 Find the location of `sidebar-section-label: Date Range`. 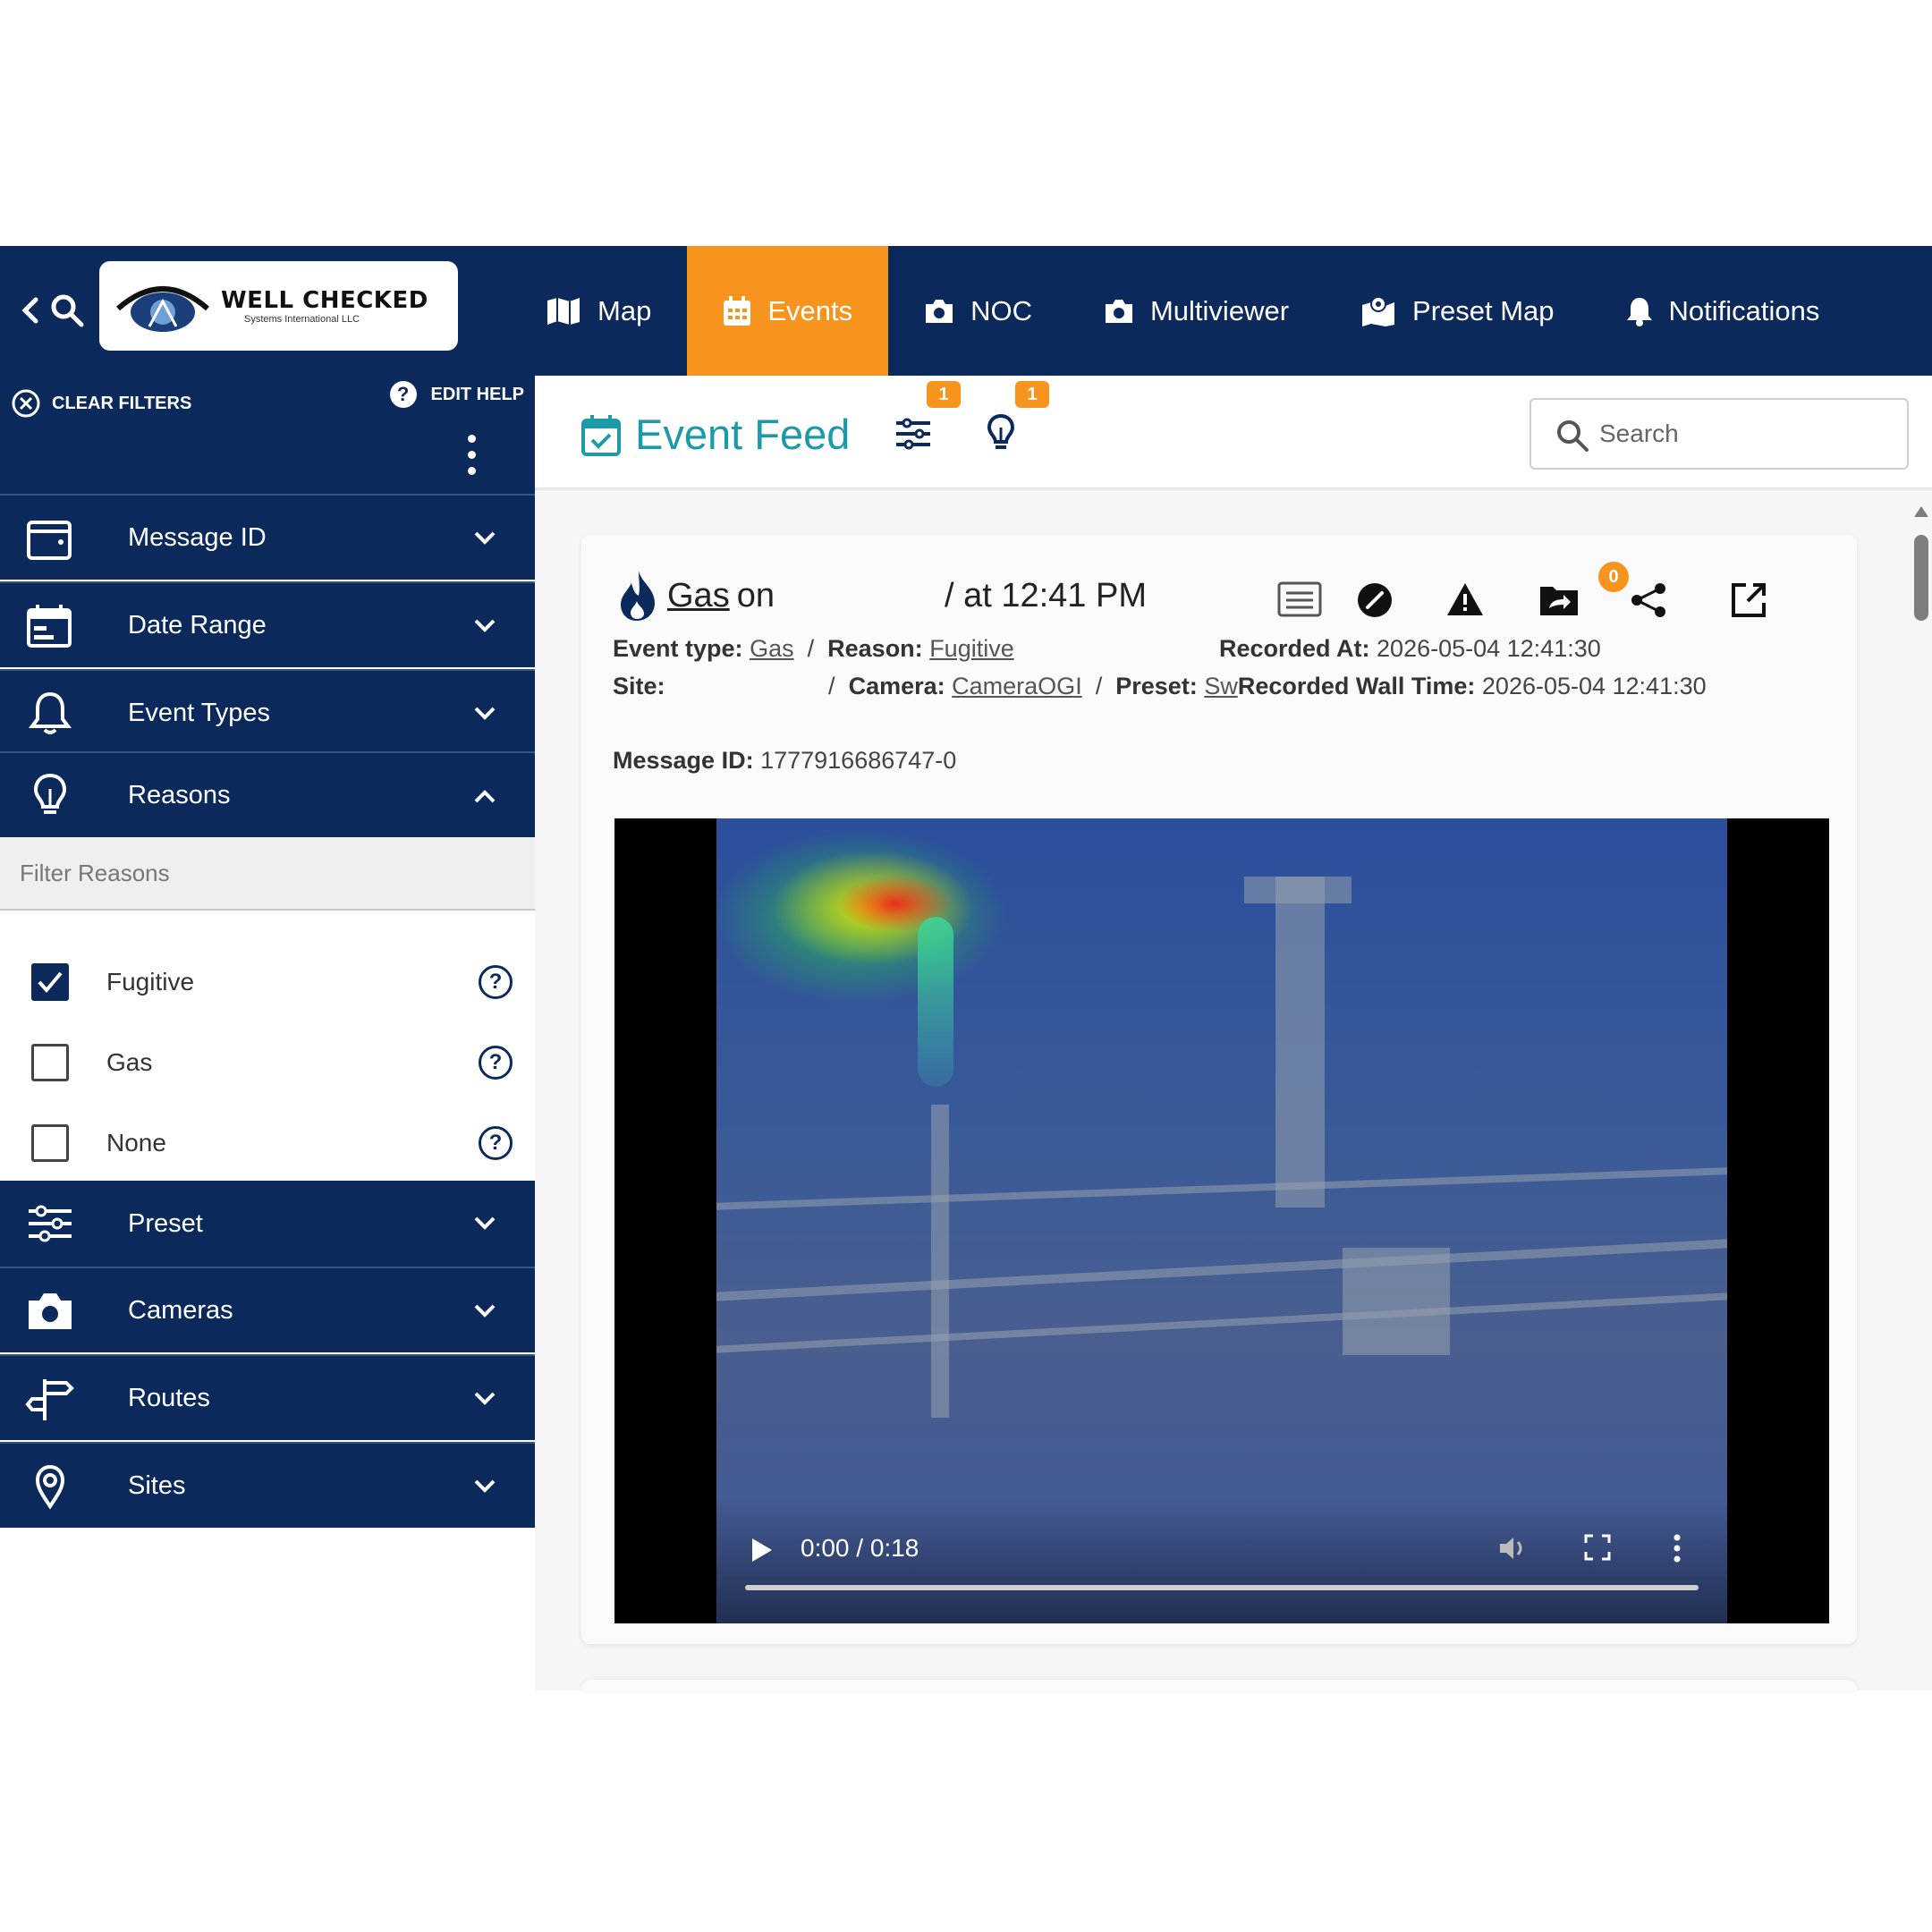

sidebar-section-label: Date Range is located at coordinates (197, 625).